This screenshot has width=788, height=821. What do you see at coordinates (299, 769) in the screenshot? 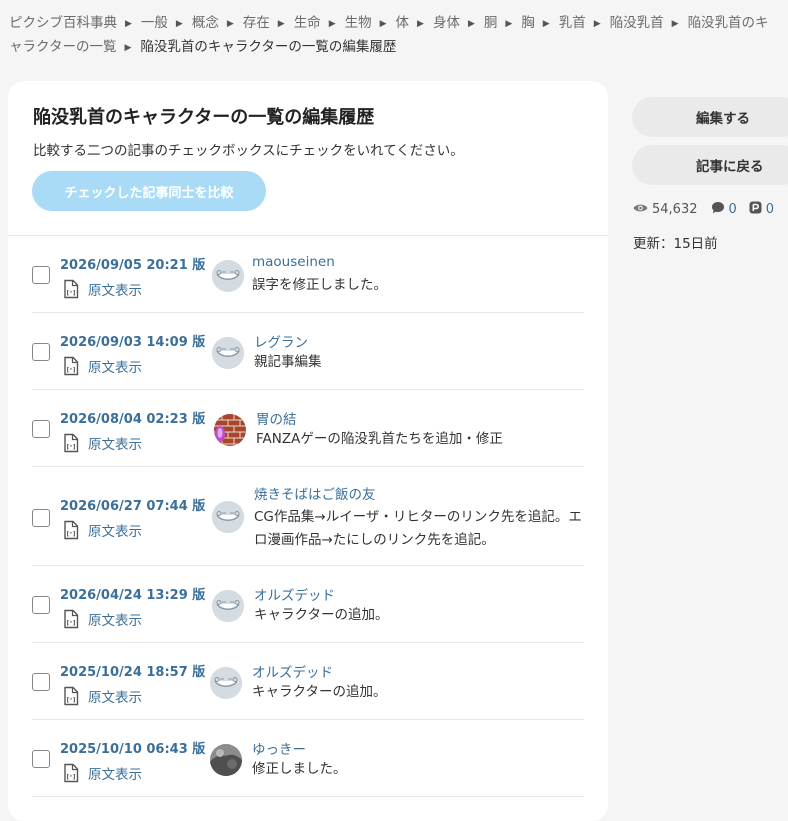
I see `revision-summary: 修正しました。` at bounding box center [299, 769].